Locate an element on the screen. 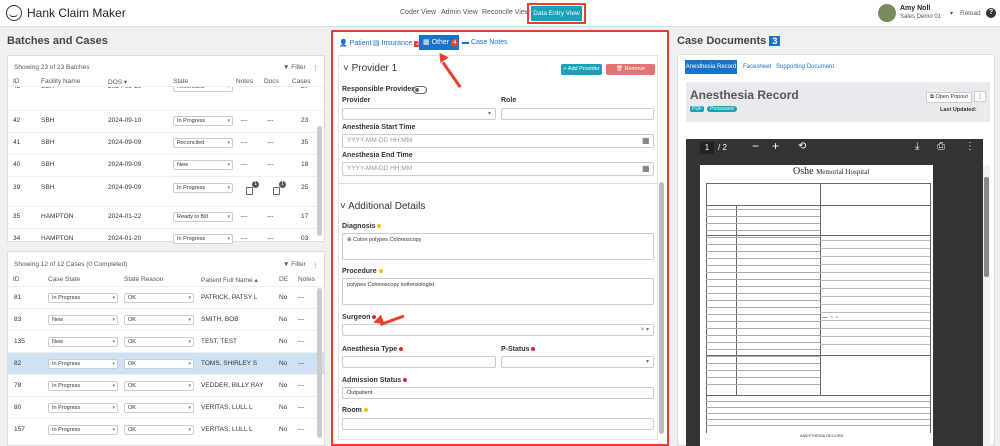 Image resolution: width=1000 pixels, height=446 pixels. row-id: 82 is located at coordinates (18, 363).